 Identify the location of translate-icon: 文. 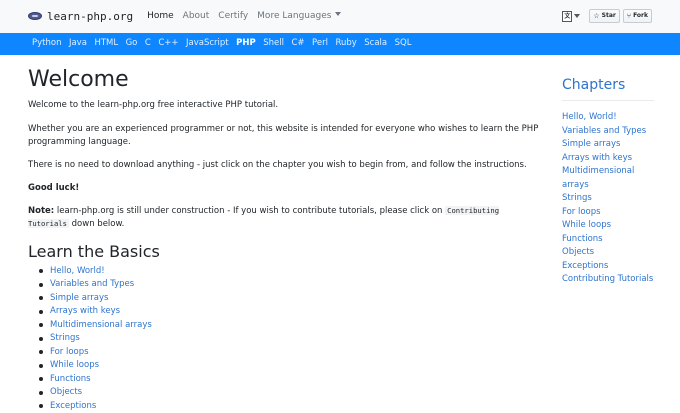
(567, 16).